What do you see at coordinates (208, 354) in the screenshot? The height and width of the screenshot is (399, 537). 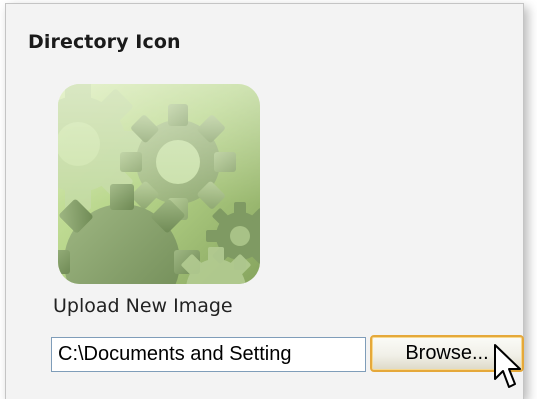 I see `file-path-input` at bounding box center [208, 354].